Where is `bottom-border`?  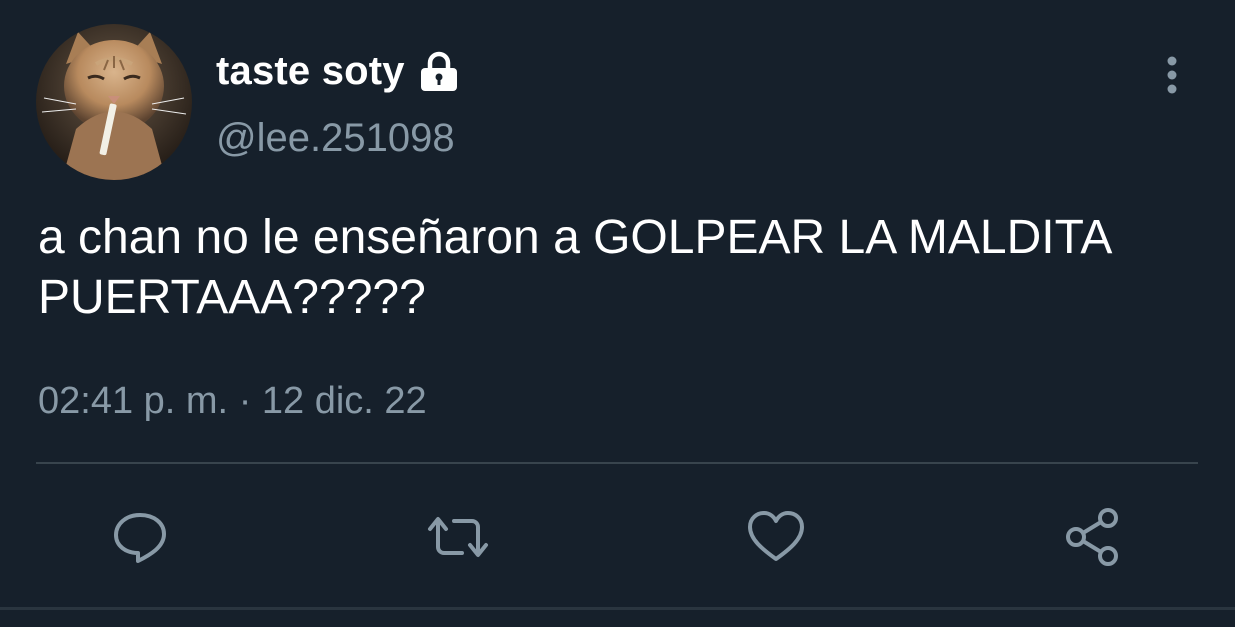 bottom-border is located at coordinates (617, 608).